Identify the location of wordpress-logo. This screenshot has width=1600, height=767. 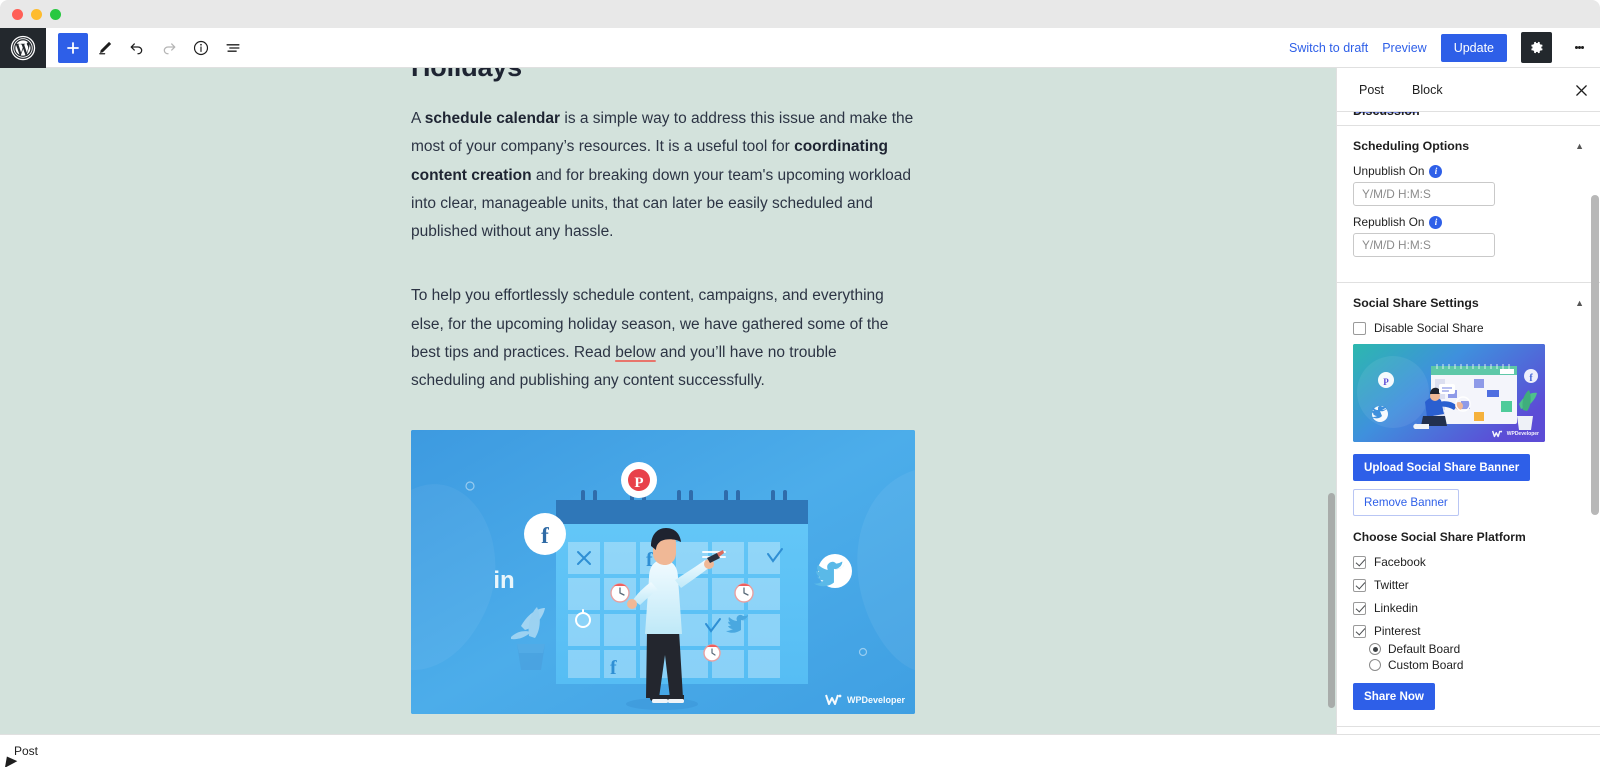
(23, 47).